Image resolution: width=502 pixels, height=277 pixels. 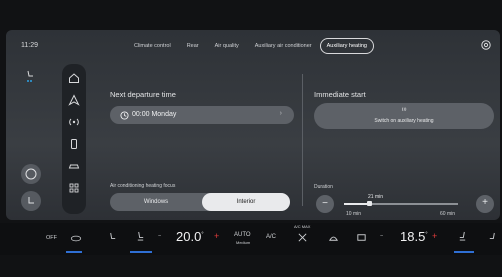 I want to click on auto-button: AUTO, so click(x=242, y=235).